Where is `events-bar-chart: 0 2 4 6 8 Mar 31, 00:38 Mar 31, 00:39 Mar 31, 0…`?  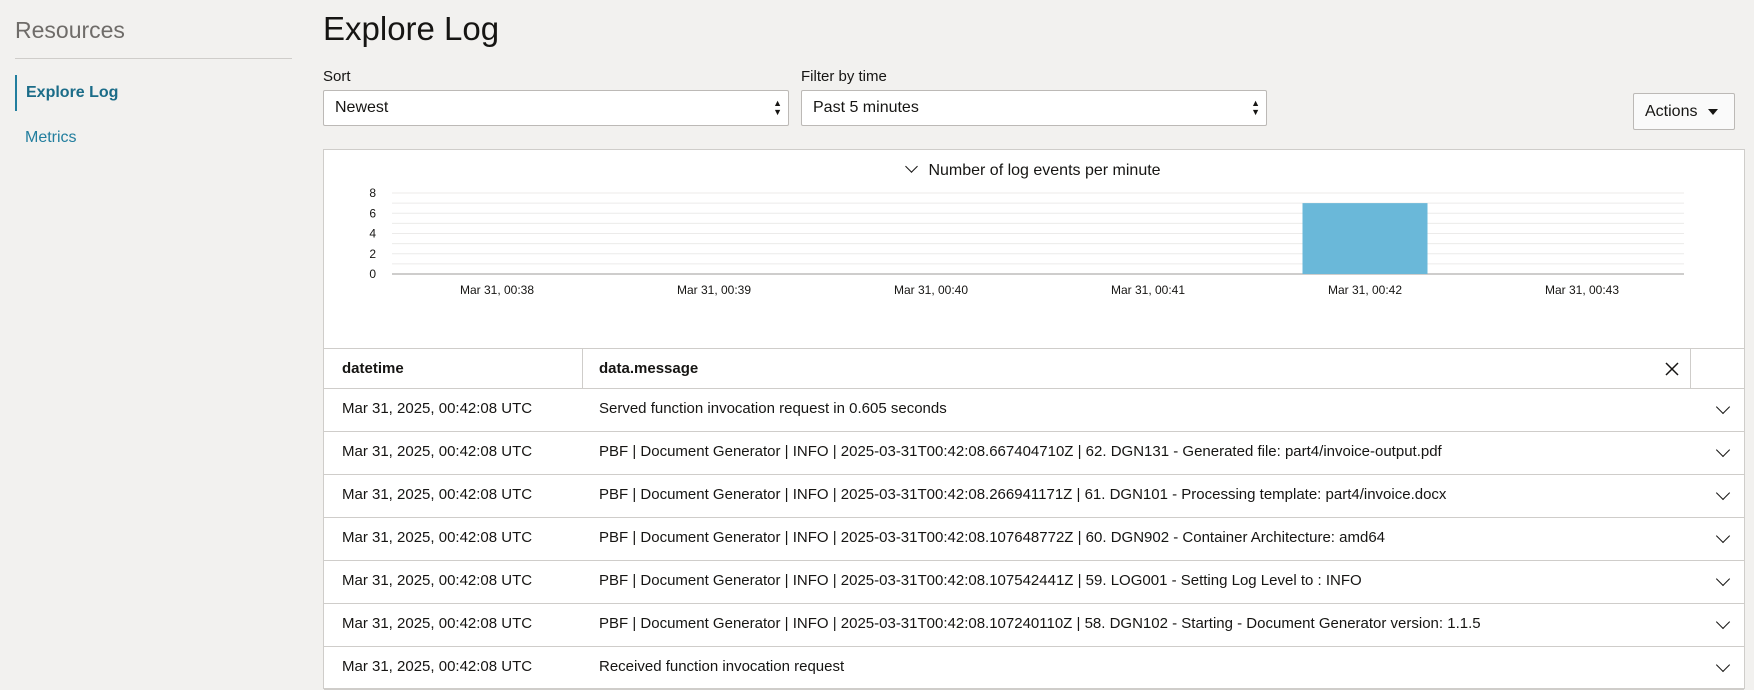 events-bar-chart: 0 2 4 6 8 Mar 31, 00:38 Mar 31, 00:39 Mar 31, 0… is located at coordinates (1026, 241).